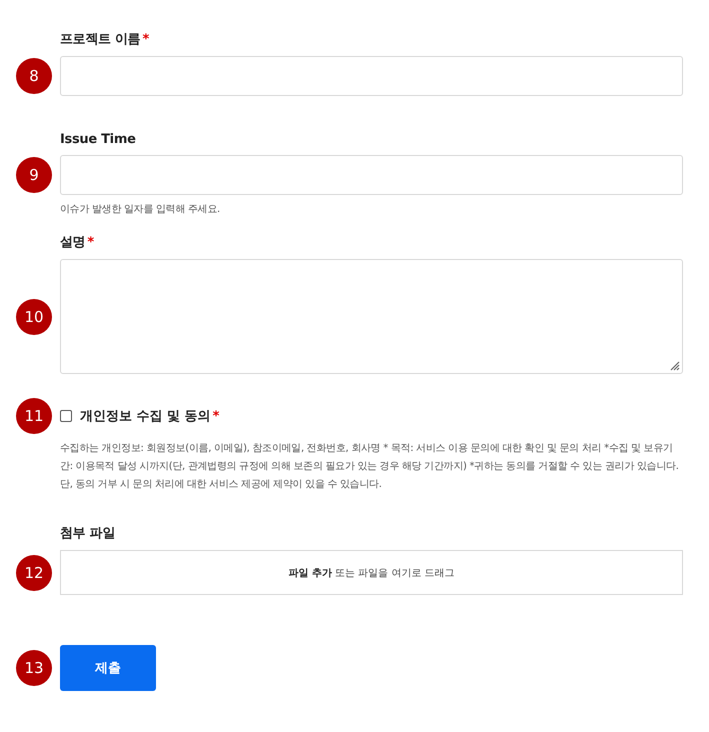 This screenshot has width=709, height=732. What do you see at coordinates (34, 175) in the screenshot?
I see `step-number-badge: 9` at bounding box center [34, 175].